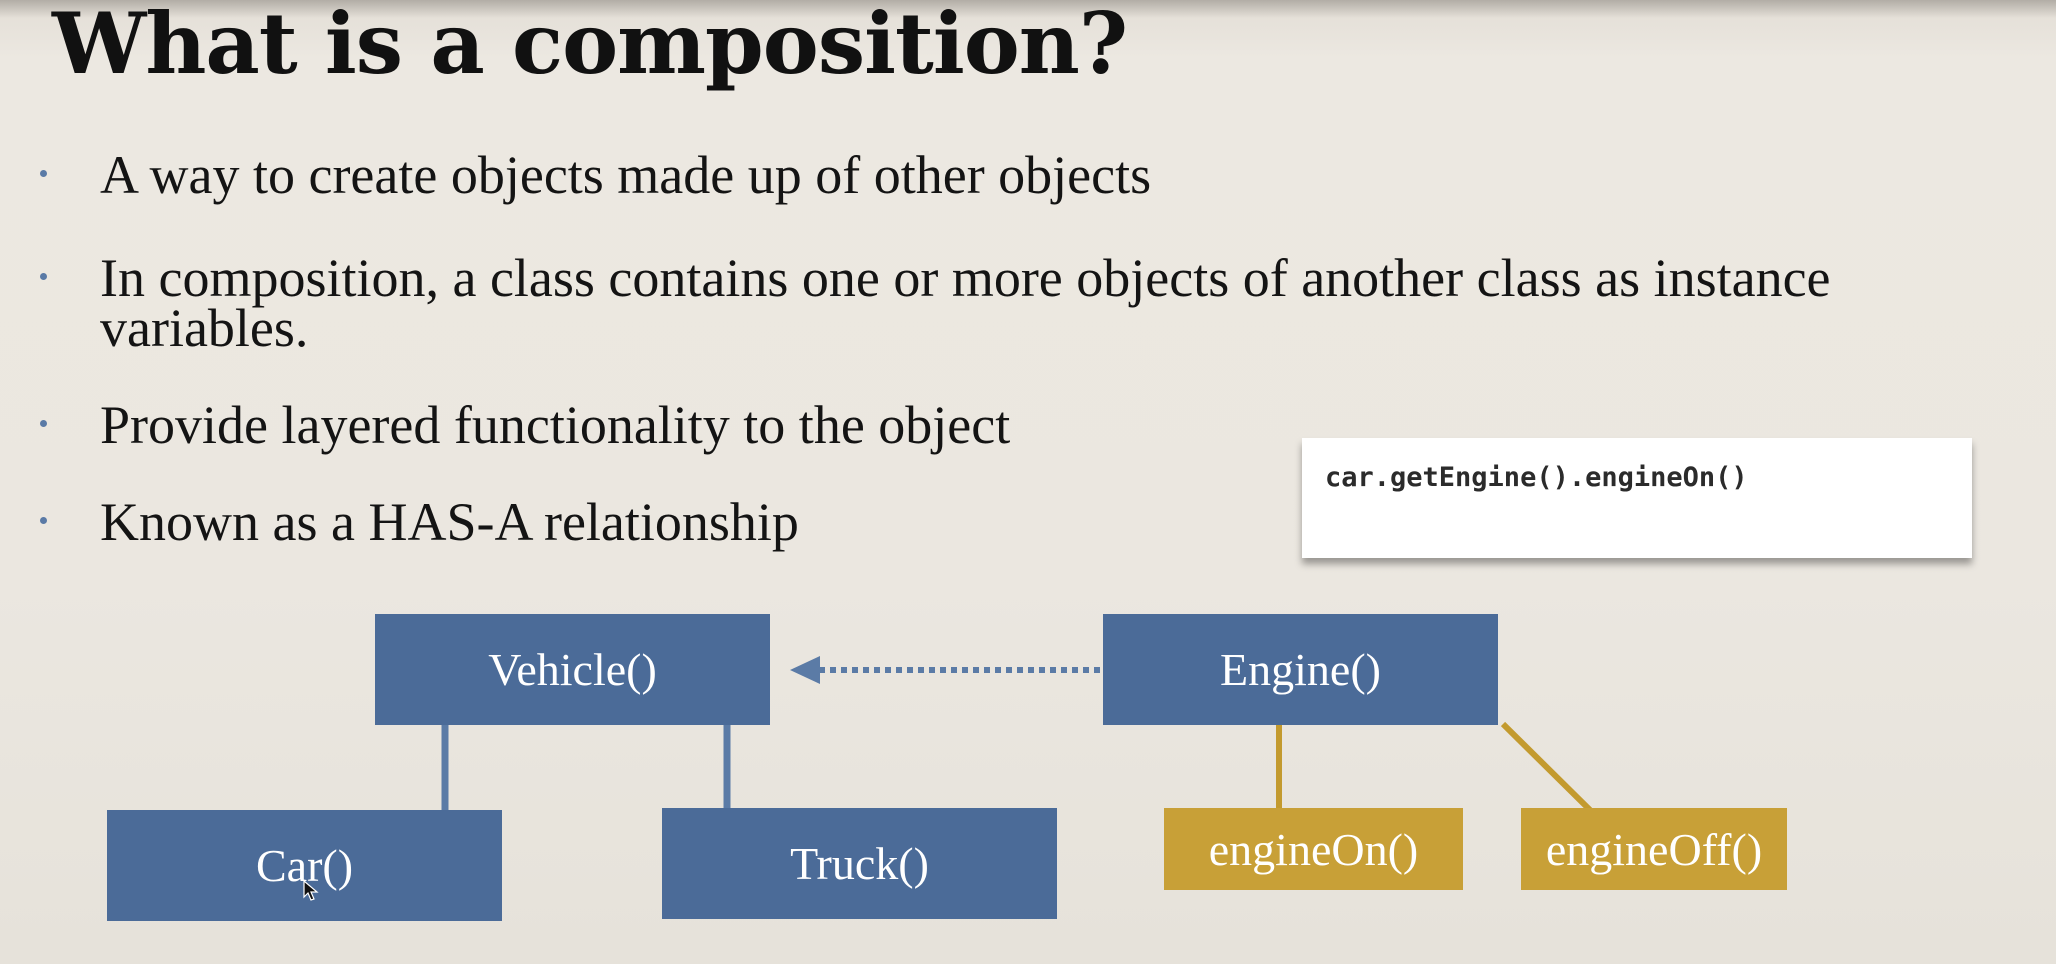 This screenshot has height=964, width=2056. I want to click on vehicle-class-label: Vehicle(), so click(572, 669).